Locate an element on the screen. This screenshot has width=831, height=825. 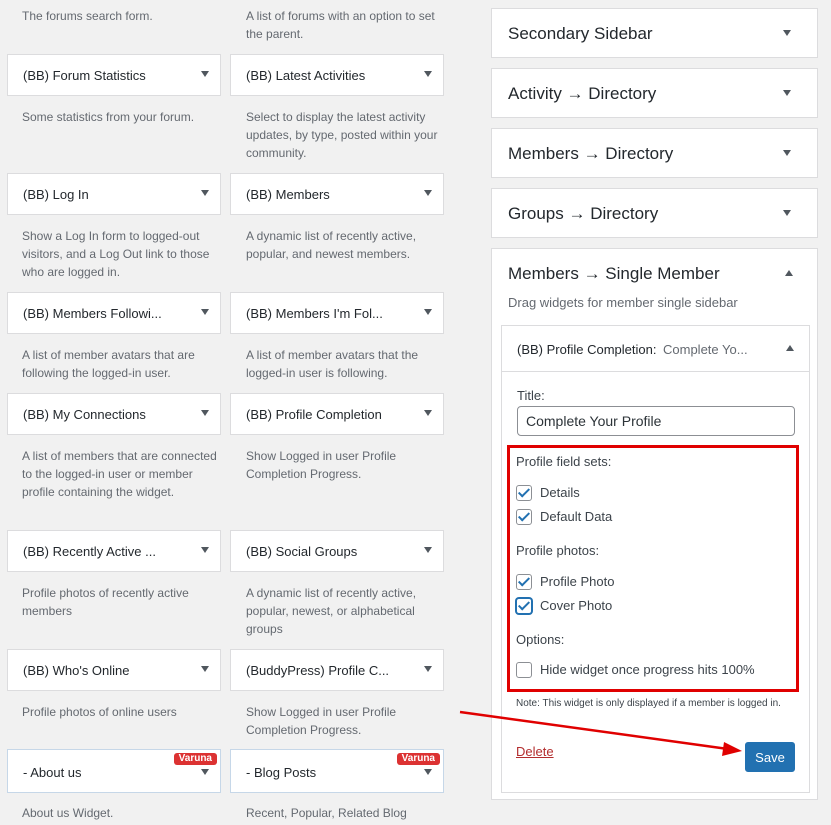
annotation-arrow-head is located at coordinates (732, 749).